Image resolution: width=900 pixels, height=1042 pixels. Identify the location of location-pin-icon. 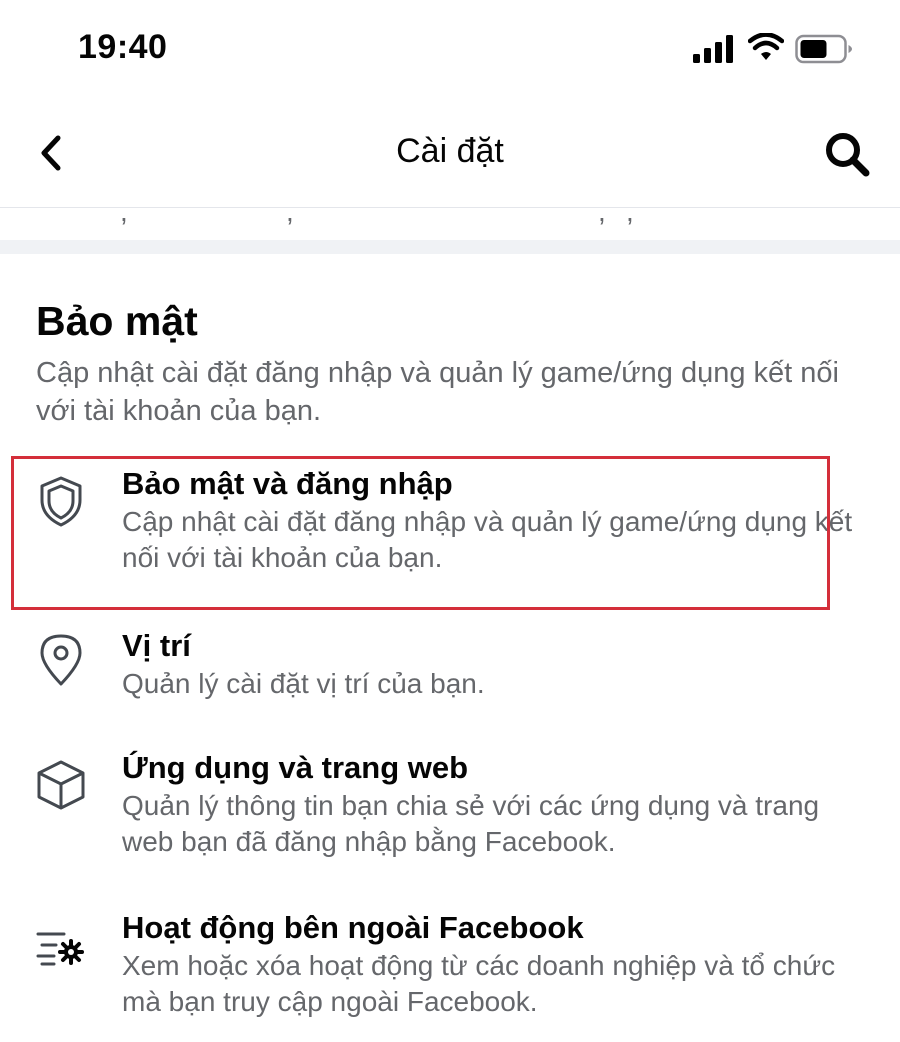
(61, 660).